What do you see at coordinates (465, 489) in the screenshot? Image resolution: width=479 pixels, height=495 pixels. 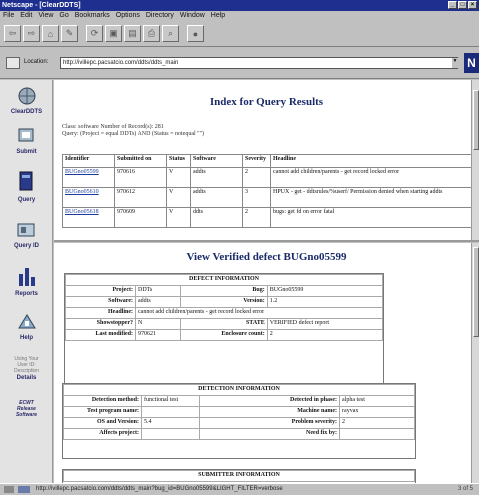 I see `status-right-text: 3 of 5` at bounding box center [465, 489].